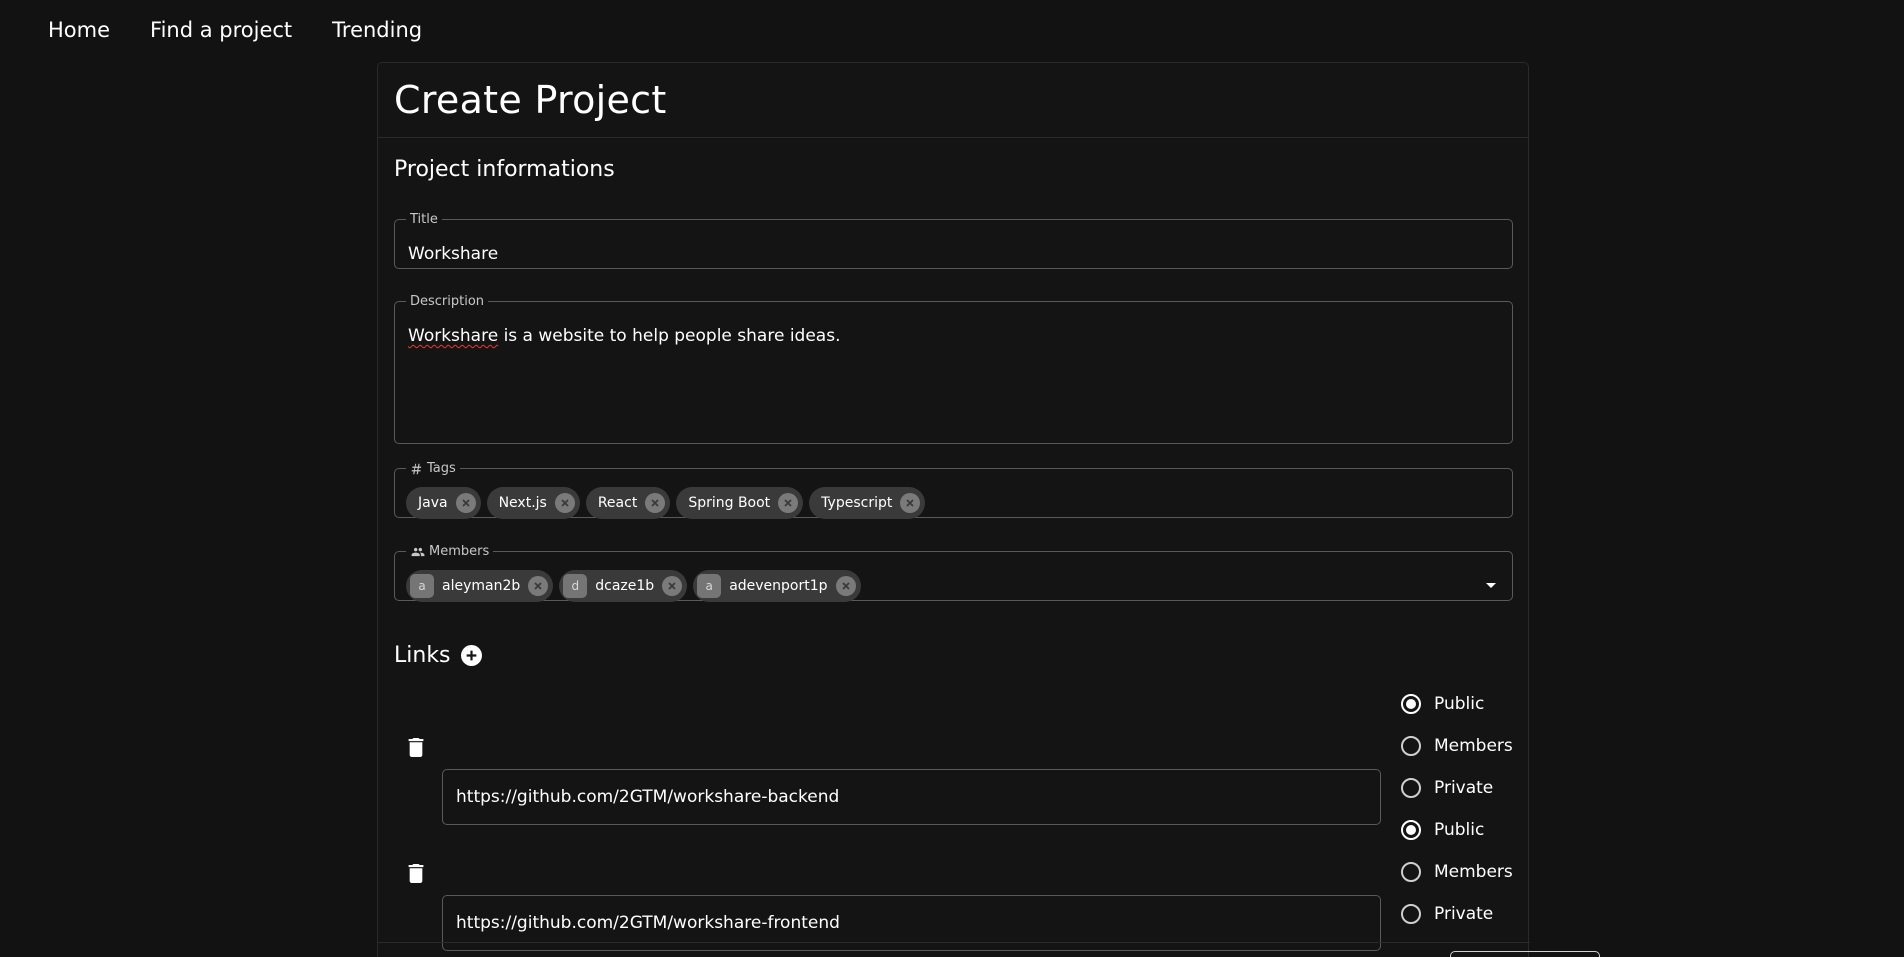 The width and height of the screenshot is (1904, 957). I want to click on hashtag-icon, so click(416, 468).